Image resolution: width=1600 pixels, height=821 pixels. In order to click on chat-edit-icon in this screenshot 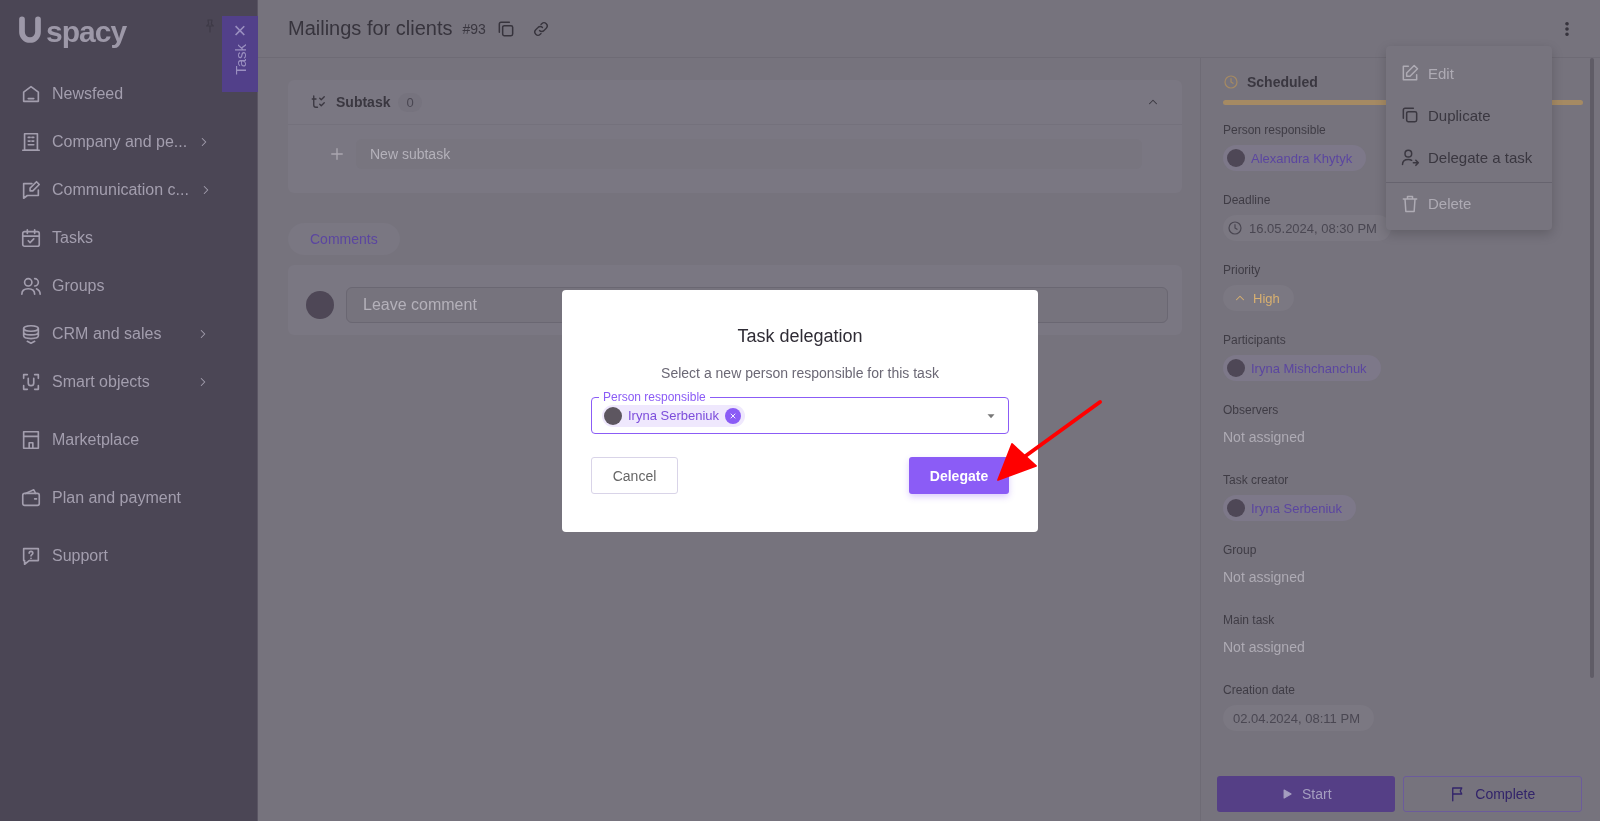, I will do `click(31, 190)`.